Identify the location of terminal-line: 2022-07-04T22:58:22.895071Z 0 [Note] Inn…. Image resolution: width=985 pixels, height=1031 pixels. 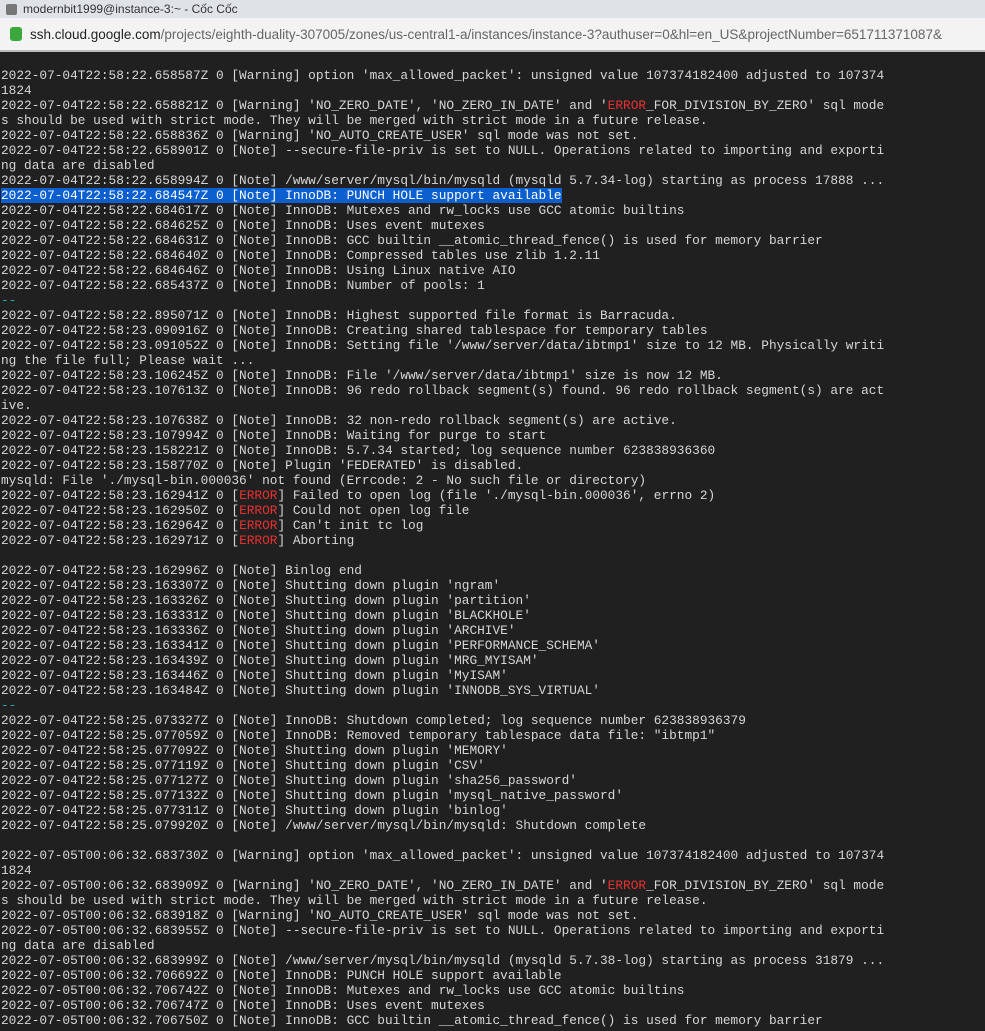
(493, 315).